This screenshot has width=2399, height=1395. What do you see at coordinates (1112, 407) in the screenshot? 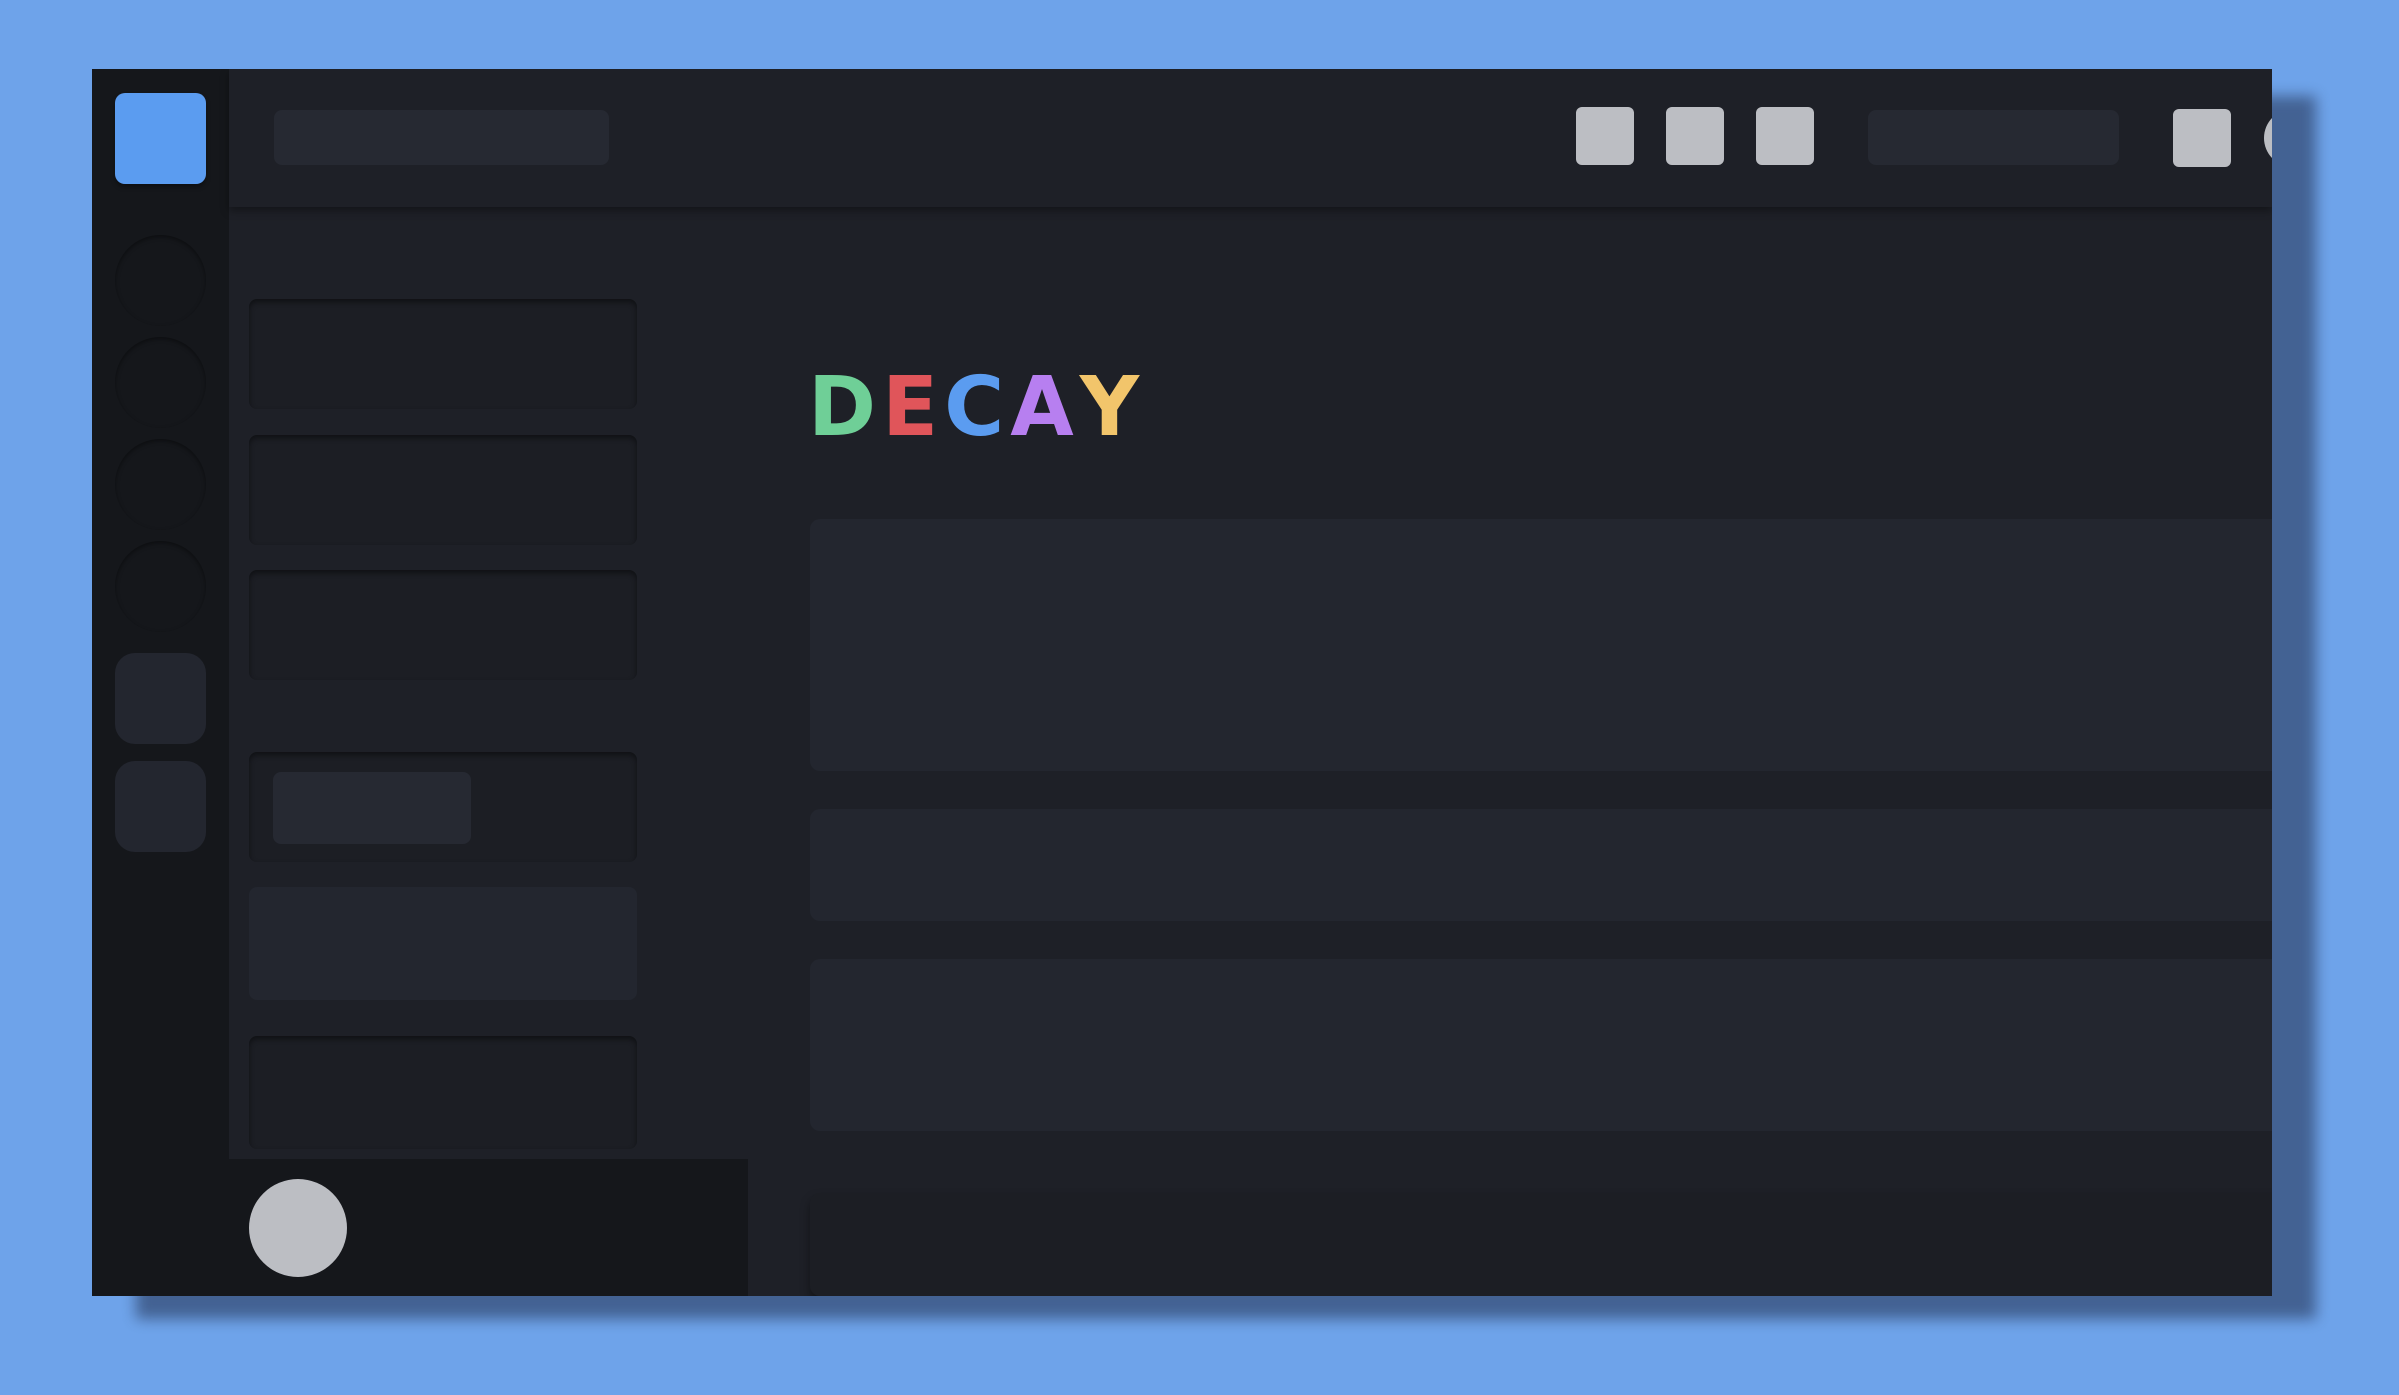
I see `logo-letter-y: Y` at bounding box center [1112, 407].